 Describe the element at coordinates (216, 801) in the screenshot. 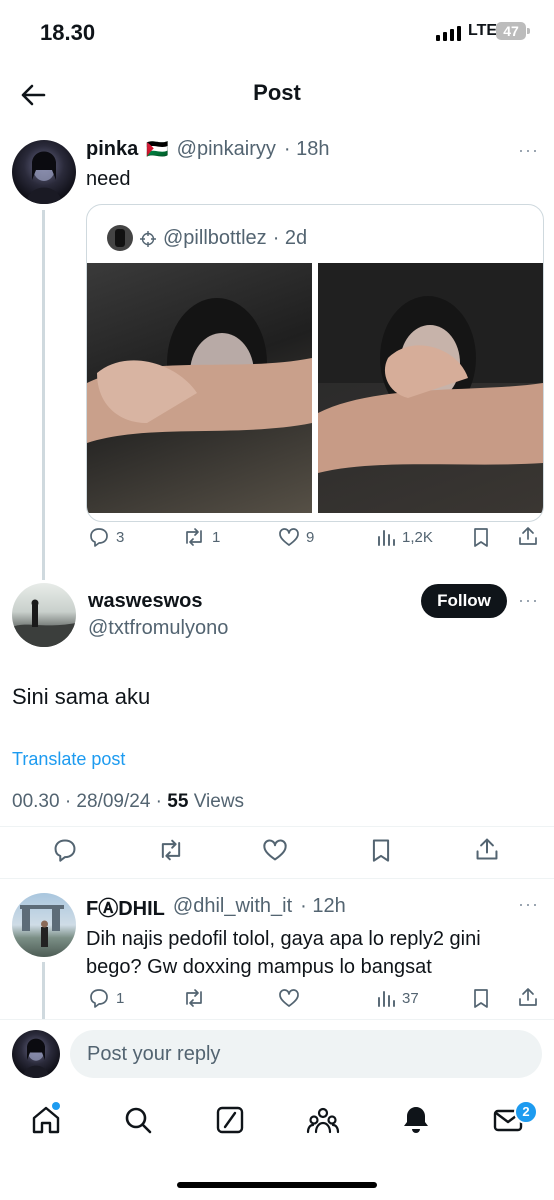

I see `views-label: Views` at that location.